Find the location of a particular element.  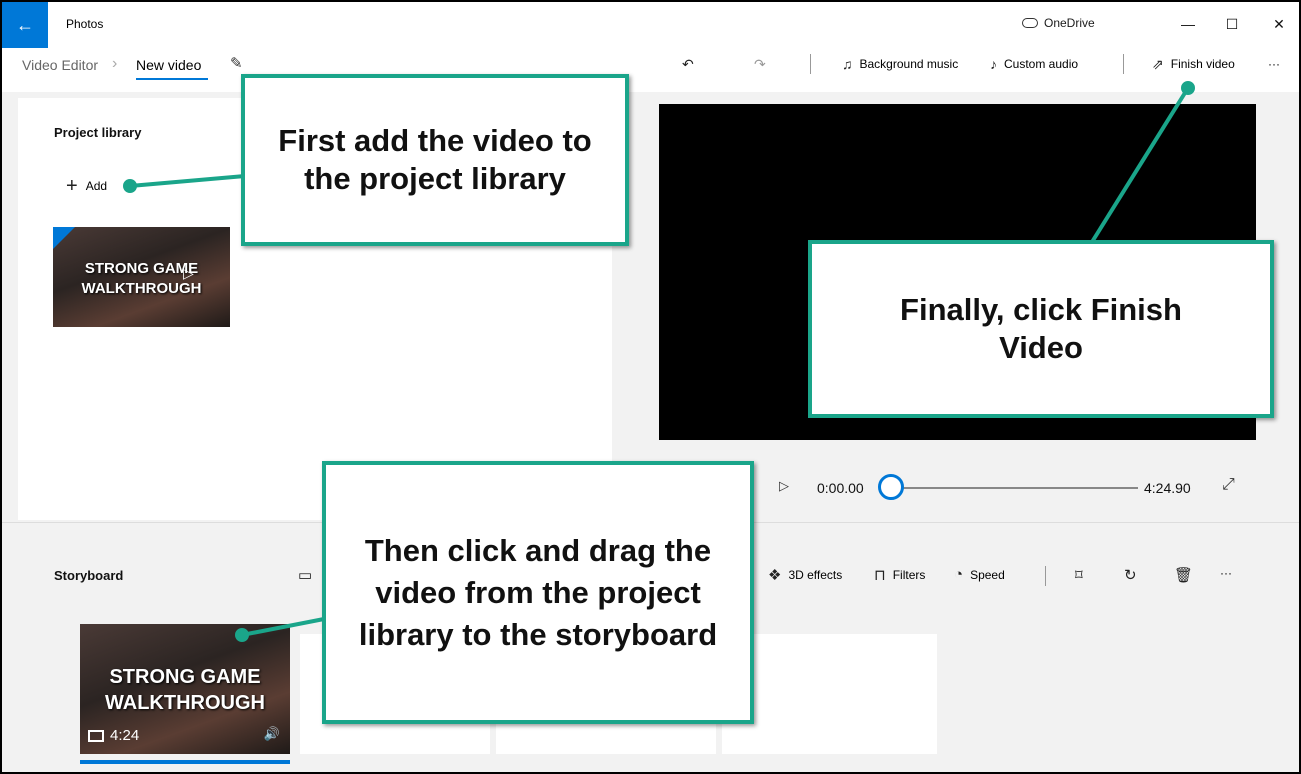

breadcrumb-underline is located at coordinates (172, 79).